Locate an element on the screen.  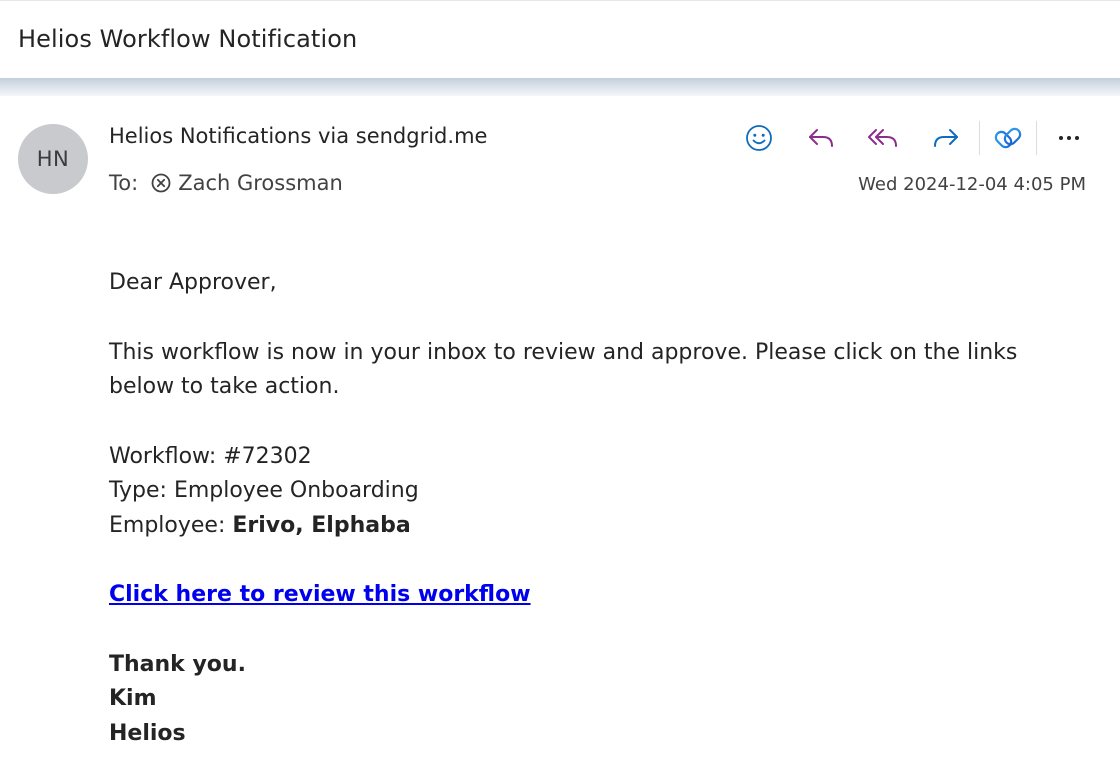
type-value: Employee Onboarding is located at coordinates (296, 490).